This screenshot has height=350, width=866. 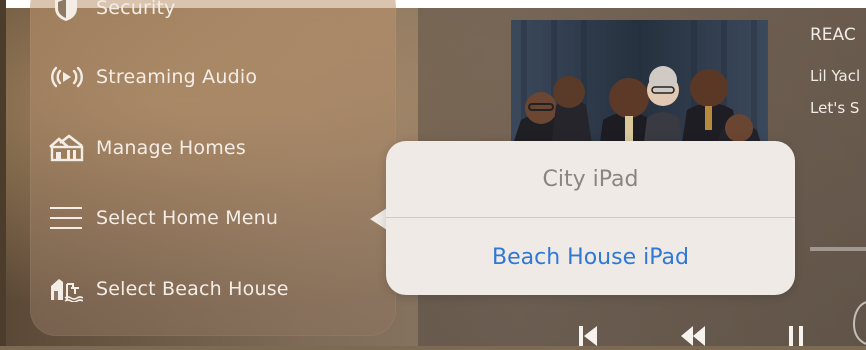 I want to click on menu-item-select-beach-house: Select Beach House, so click(x=168, y=289).